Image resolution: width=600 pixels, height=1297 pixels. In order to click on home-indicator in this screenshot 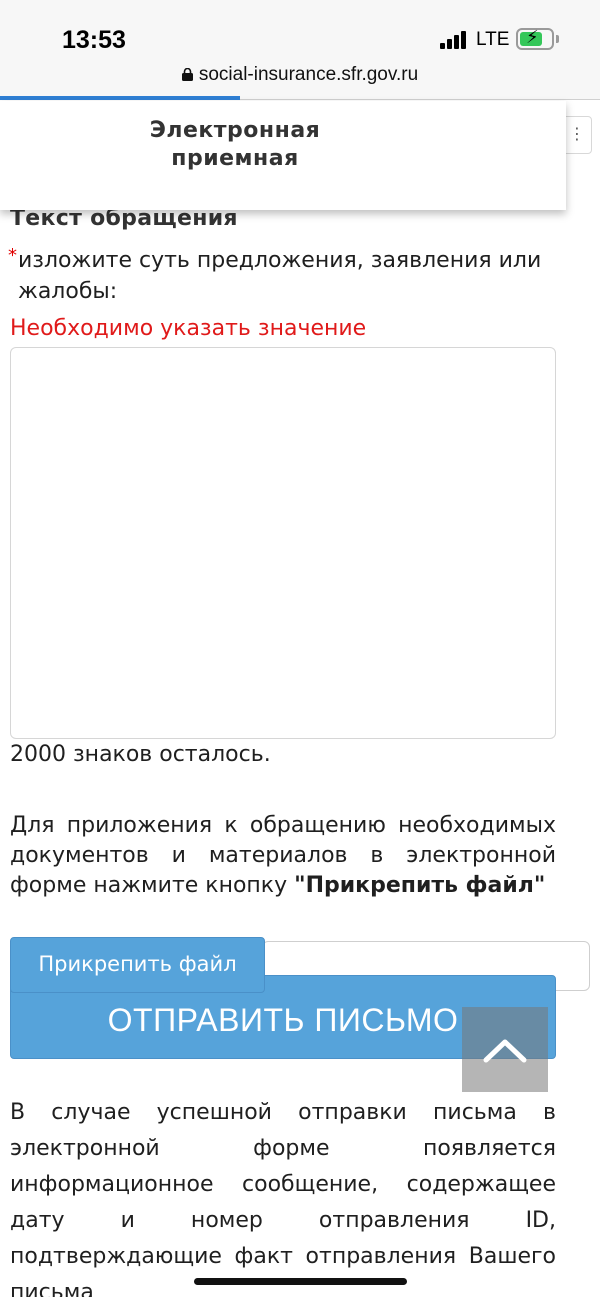, I will do `click(300, 1281)`.